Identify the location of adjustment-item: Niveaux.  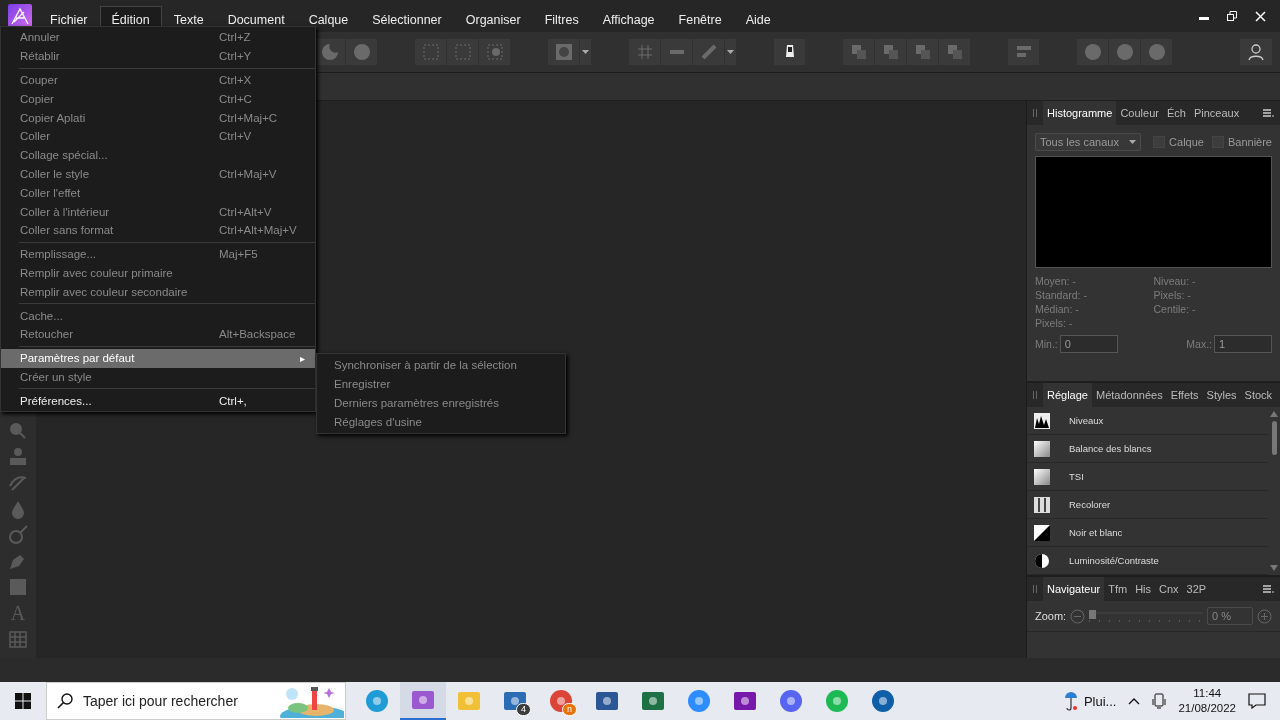
(1147, 421).